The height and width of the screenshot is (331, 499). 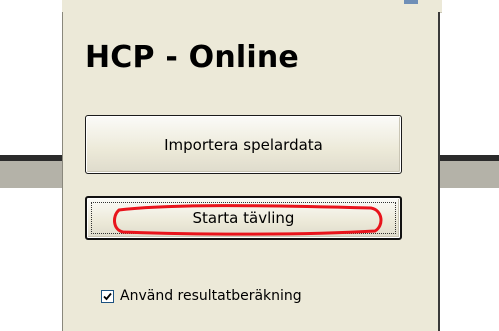 I want to click on start-competition-button: Starta tävling, so click(x=243, y=218).